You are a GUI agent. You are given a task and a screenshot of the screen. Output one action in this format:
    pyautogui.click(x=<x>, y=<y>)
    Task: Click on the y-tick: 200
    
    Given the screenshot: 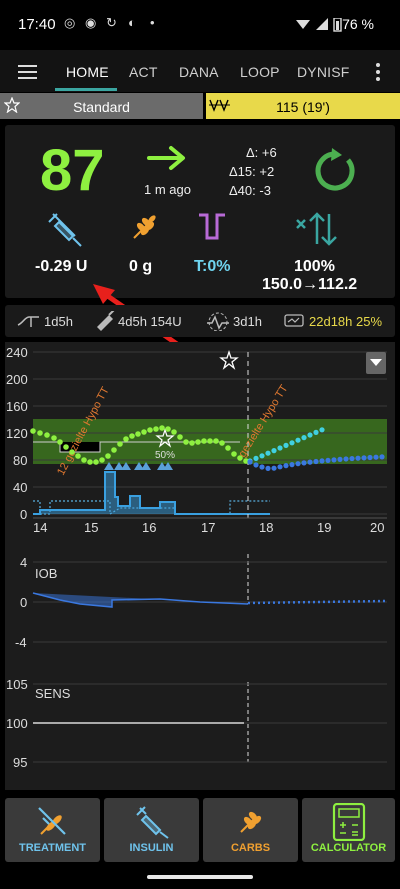 What is the action you would take?
    pyautogui.click(x=17, y=379)
    